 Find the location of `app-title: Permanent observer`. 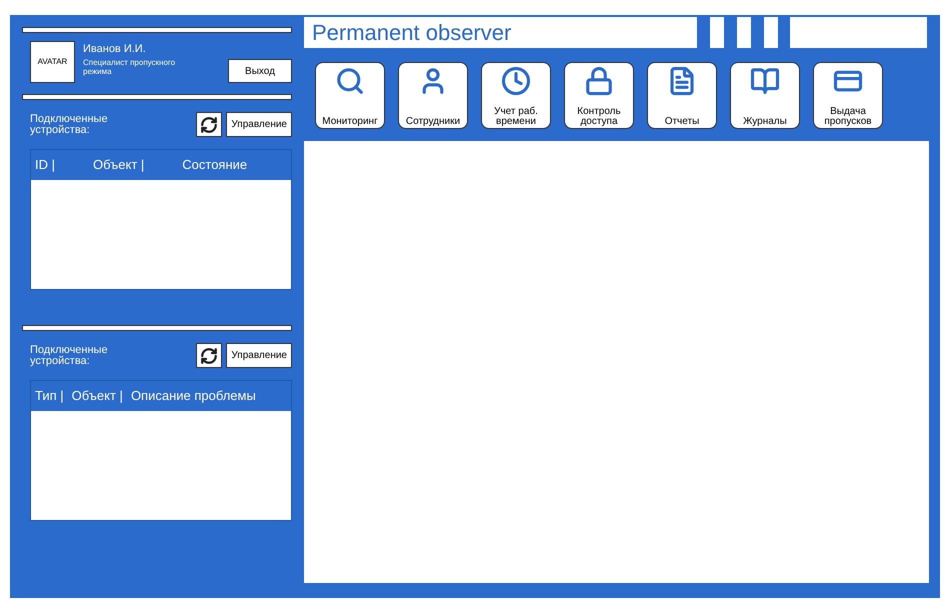

app-title: Permanent observer is located at coordinates (412, 33).